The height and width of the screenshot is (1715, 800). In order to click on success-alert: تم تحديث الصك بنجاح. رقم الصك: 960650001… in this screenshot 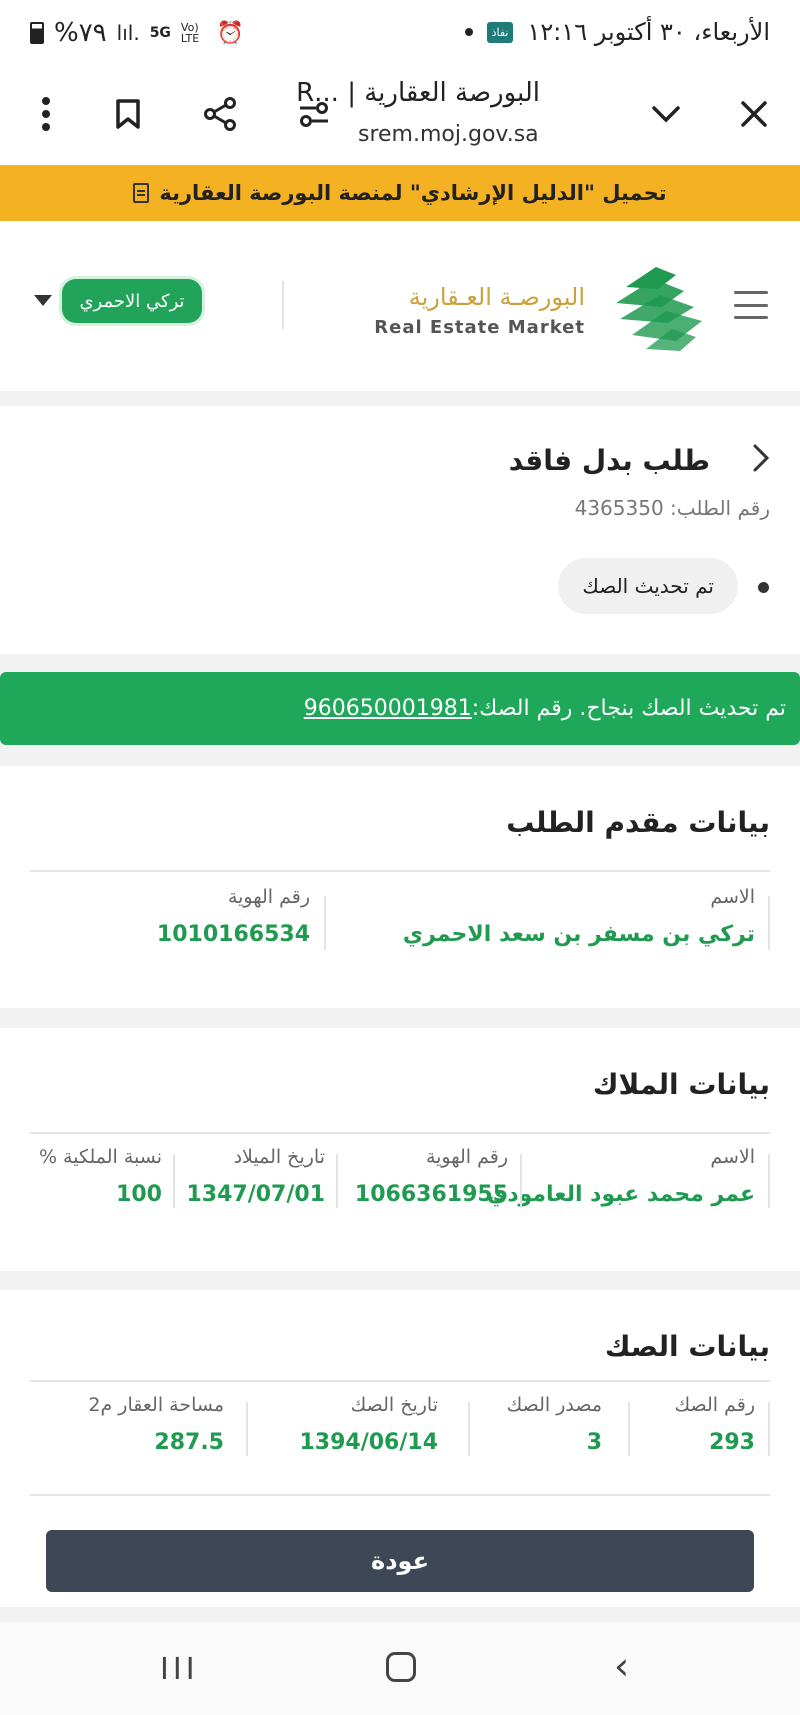, I will do `click(400, 708)`.